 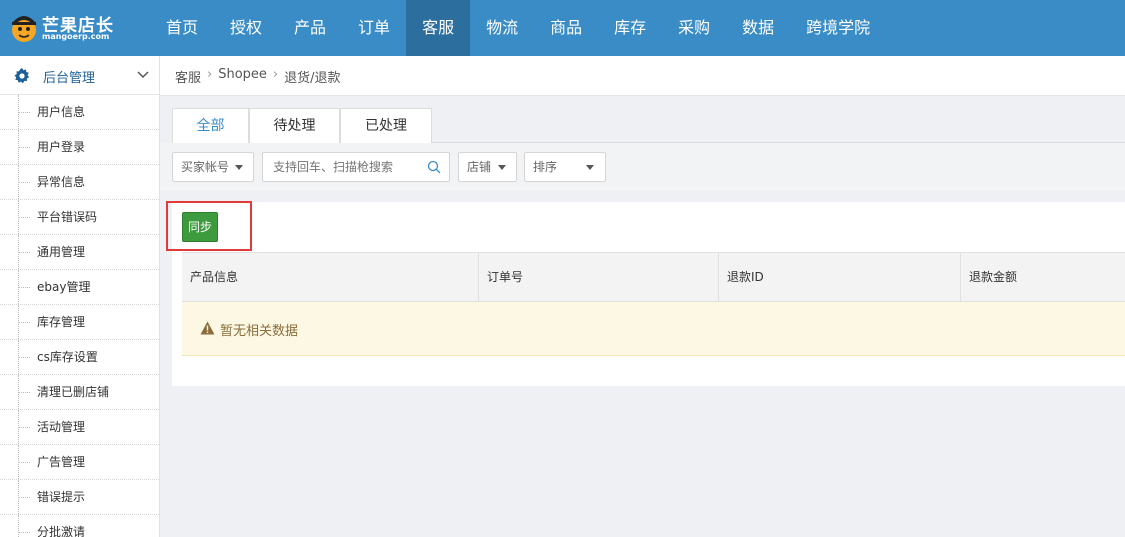 I want to click on sidebar-item-clean-deleted-shops: 清理已删店铺, so click(x=79, y=392).